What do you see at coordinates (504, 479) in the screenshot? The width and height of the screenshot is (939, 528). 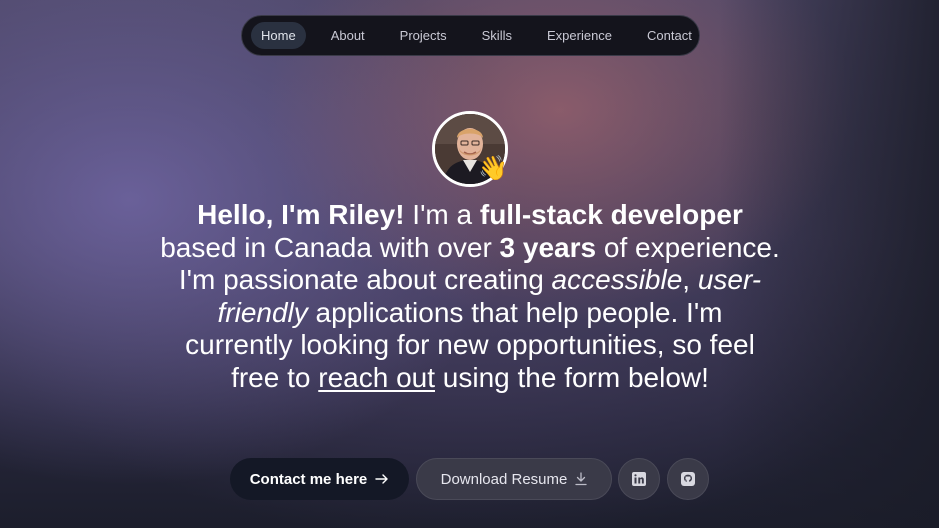 I see `resume-button-label: Download Resume` at bounding box center [504, 479].